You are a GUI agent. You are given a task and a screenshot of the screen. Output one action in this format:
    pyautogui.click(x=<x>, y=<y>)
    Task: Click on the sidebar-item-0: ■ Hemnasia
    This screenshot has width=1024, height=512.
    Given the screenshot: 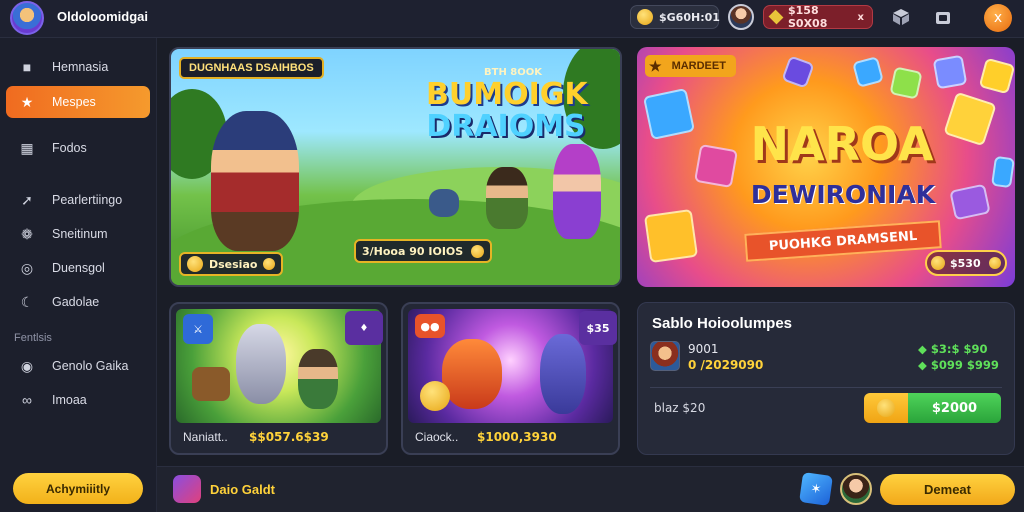 What is the action you would take?
    pyautogui.click(x=78, y=67)
    